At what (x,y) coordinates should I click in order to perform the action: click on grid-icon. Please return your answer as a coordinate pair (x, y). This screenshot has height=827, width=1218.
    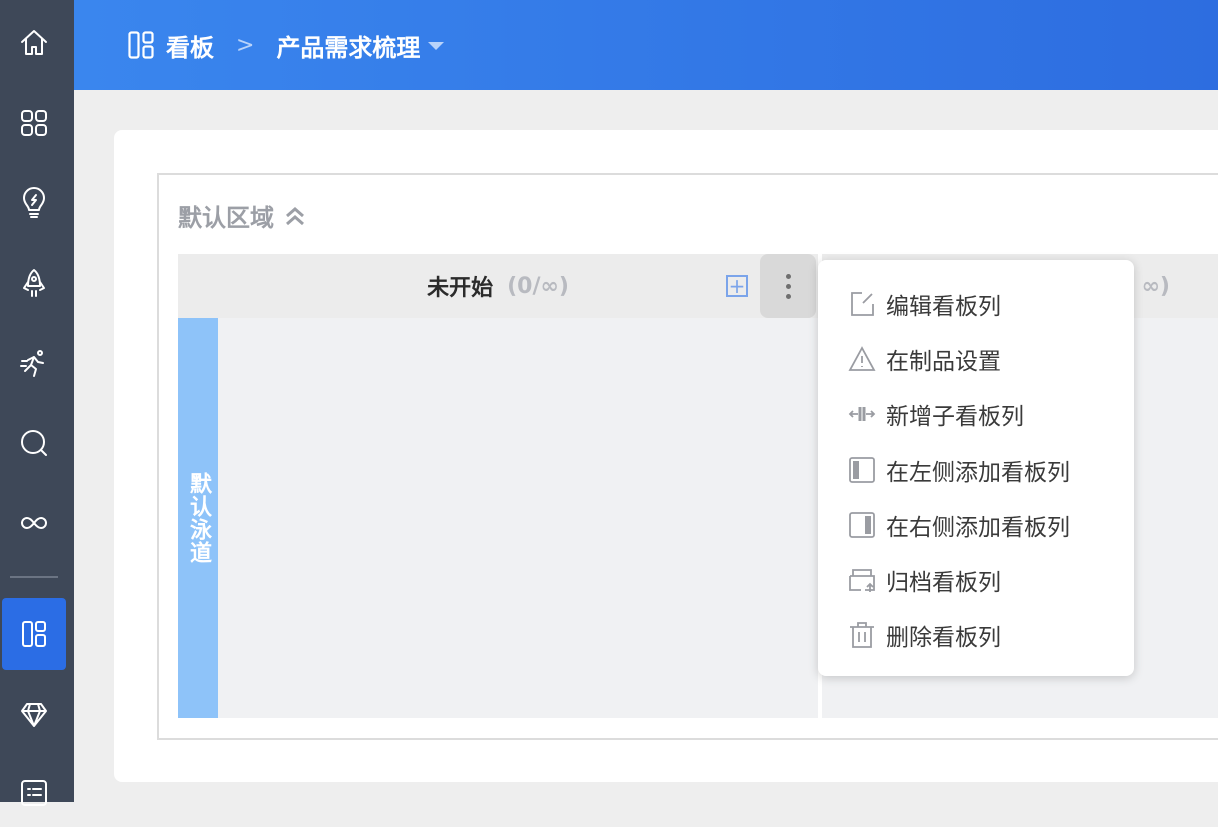
    Looking at the image, I should click on (34, 123).